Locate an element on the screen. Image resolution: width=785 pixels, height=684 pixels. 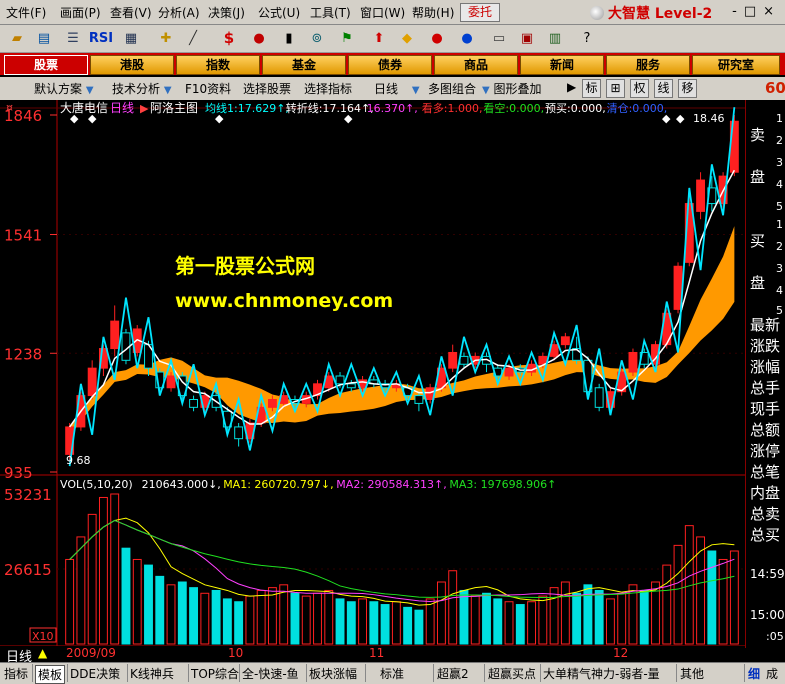
chart-window-icon: ▤ is located at coordinates (44, 38).